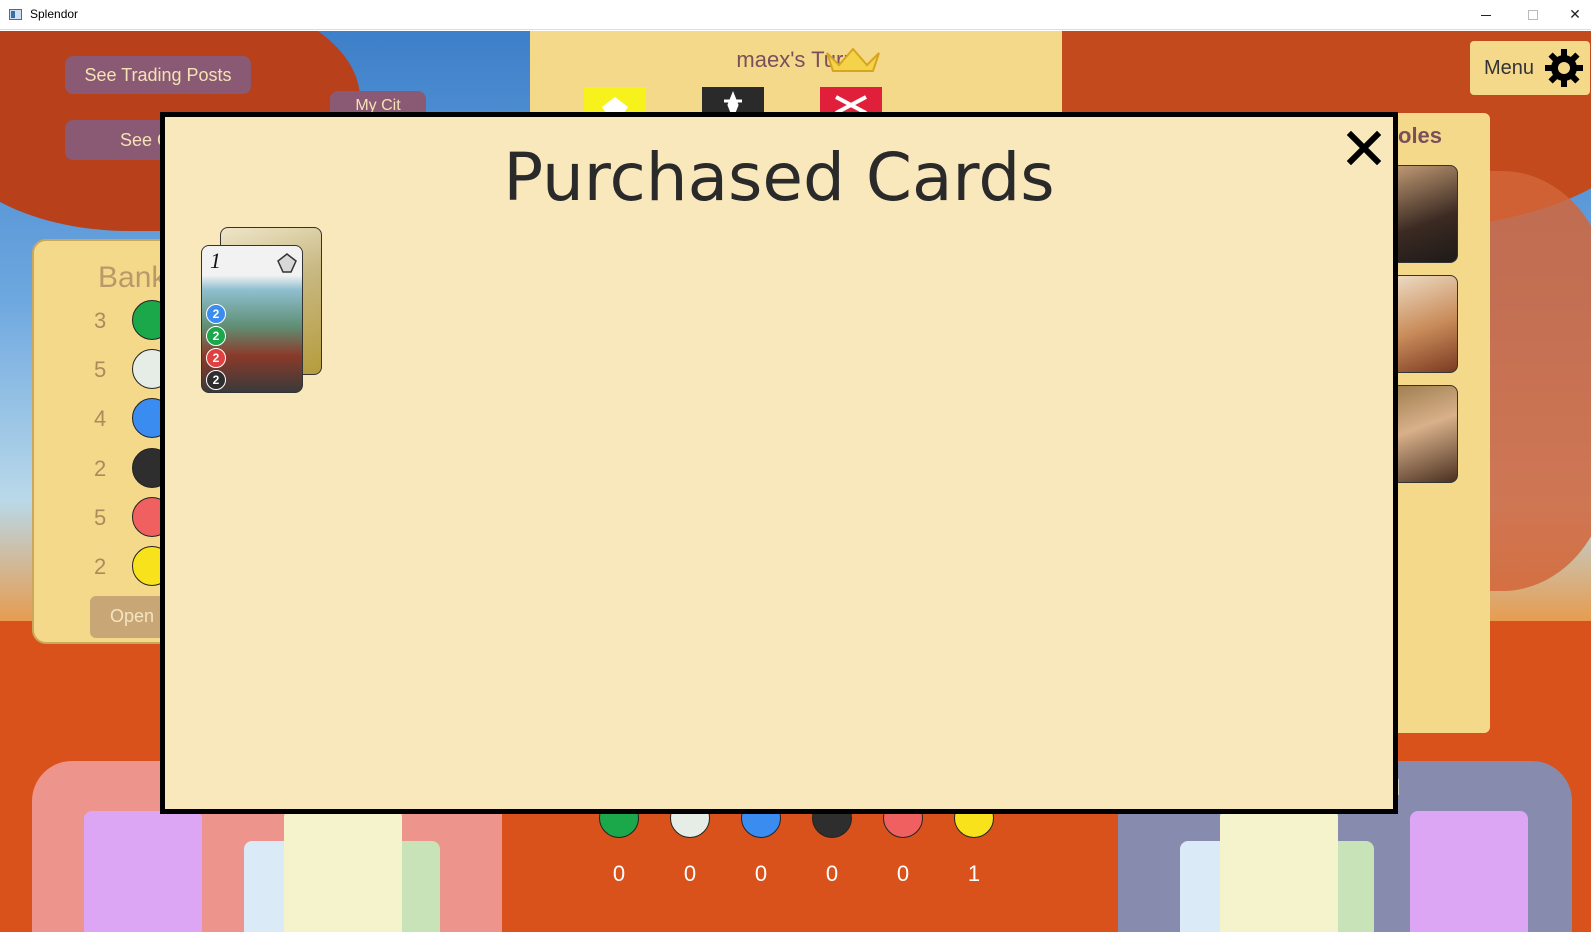 The image size is (1591, 932). I want to click on see-trading-posts-button: See Trading Posts, so click(158, 75).